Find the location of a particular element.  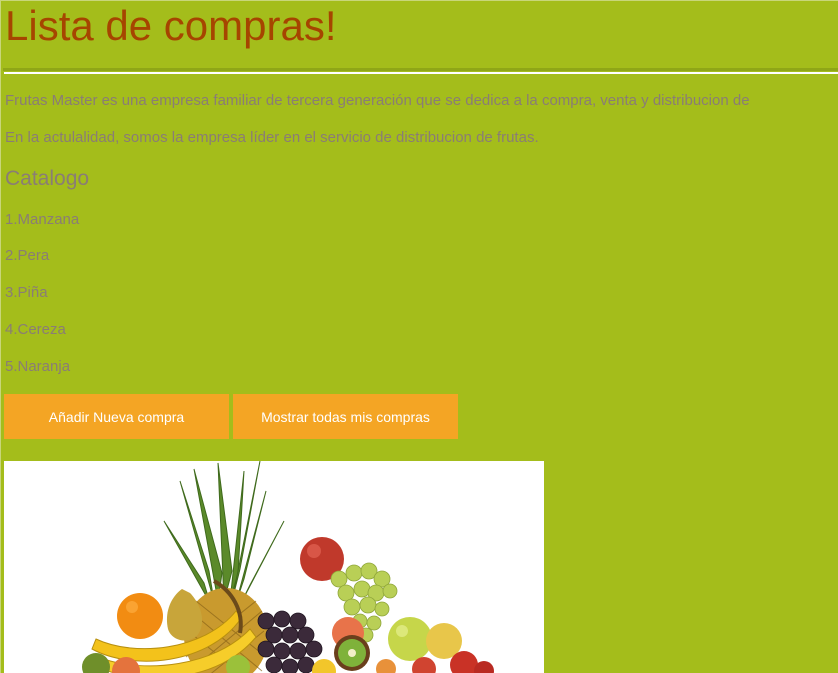

add-new-purchase-button: Añadir Nueva compra is located at coordinates (116, 416).